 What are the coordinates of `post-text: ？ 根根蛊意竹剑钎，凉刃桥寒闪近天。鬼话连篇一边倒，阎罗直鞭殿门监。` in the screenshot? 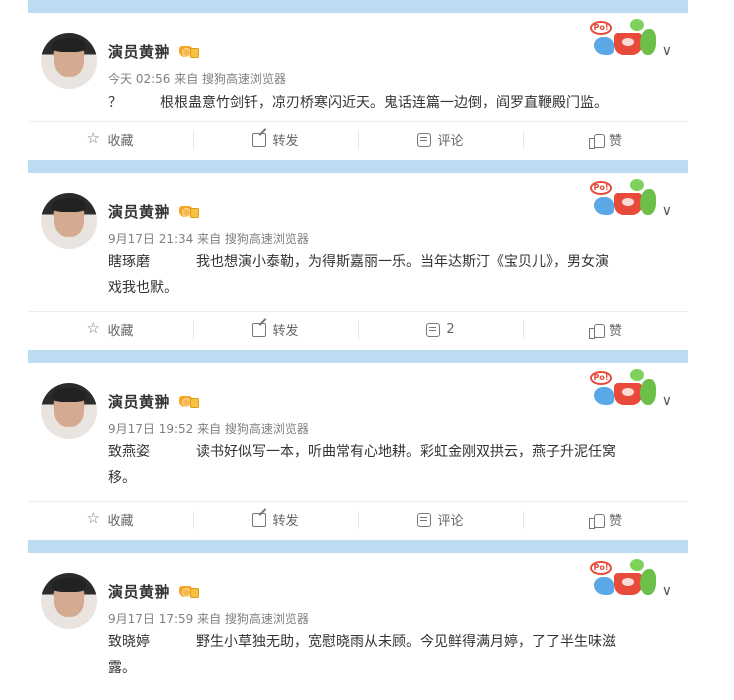 It's located at (393, 103).